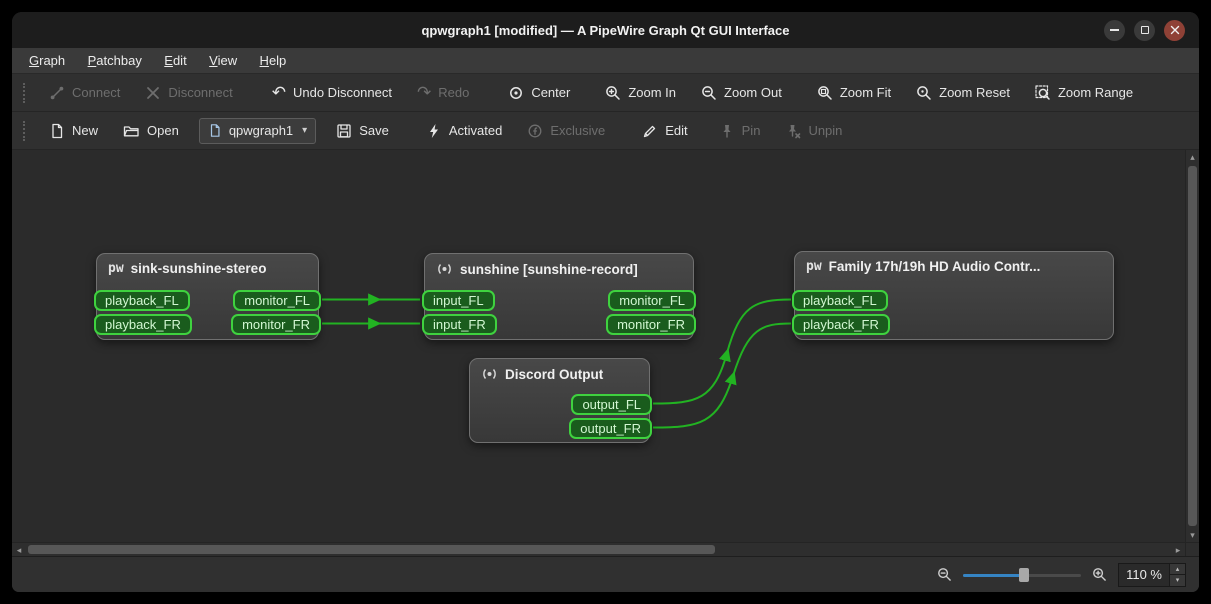 The width and height of the screenshot is (1211, 604). What do you see at coordinates (163, 130) in the screenshot?
I see `open-label: Open` at bounding box center [163, 130].